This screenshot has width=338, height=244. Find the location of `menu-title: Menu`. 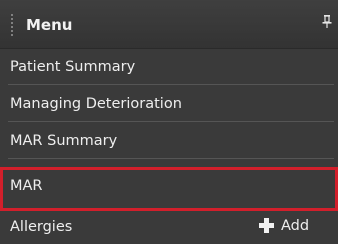

menu-title: Menu is located at coordinates (49, 25).